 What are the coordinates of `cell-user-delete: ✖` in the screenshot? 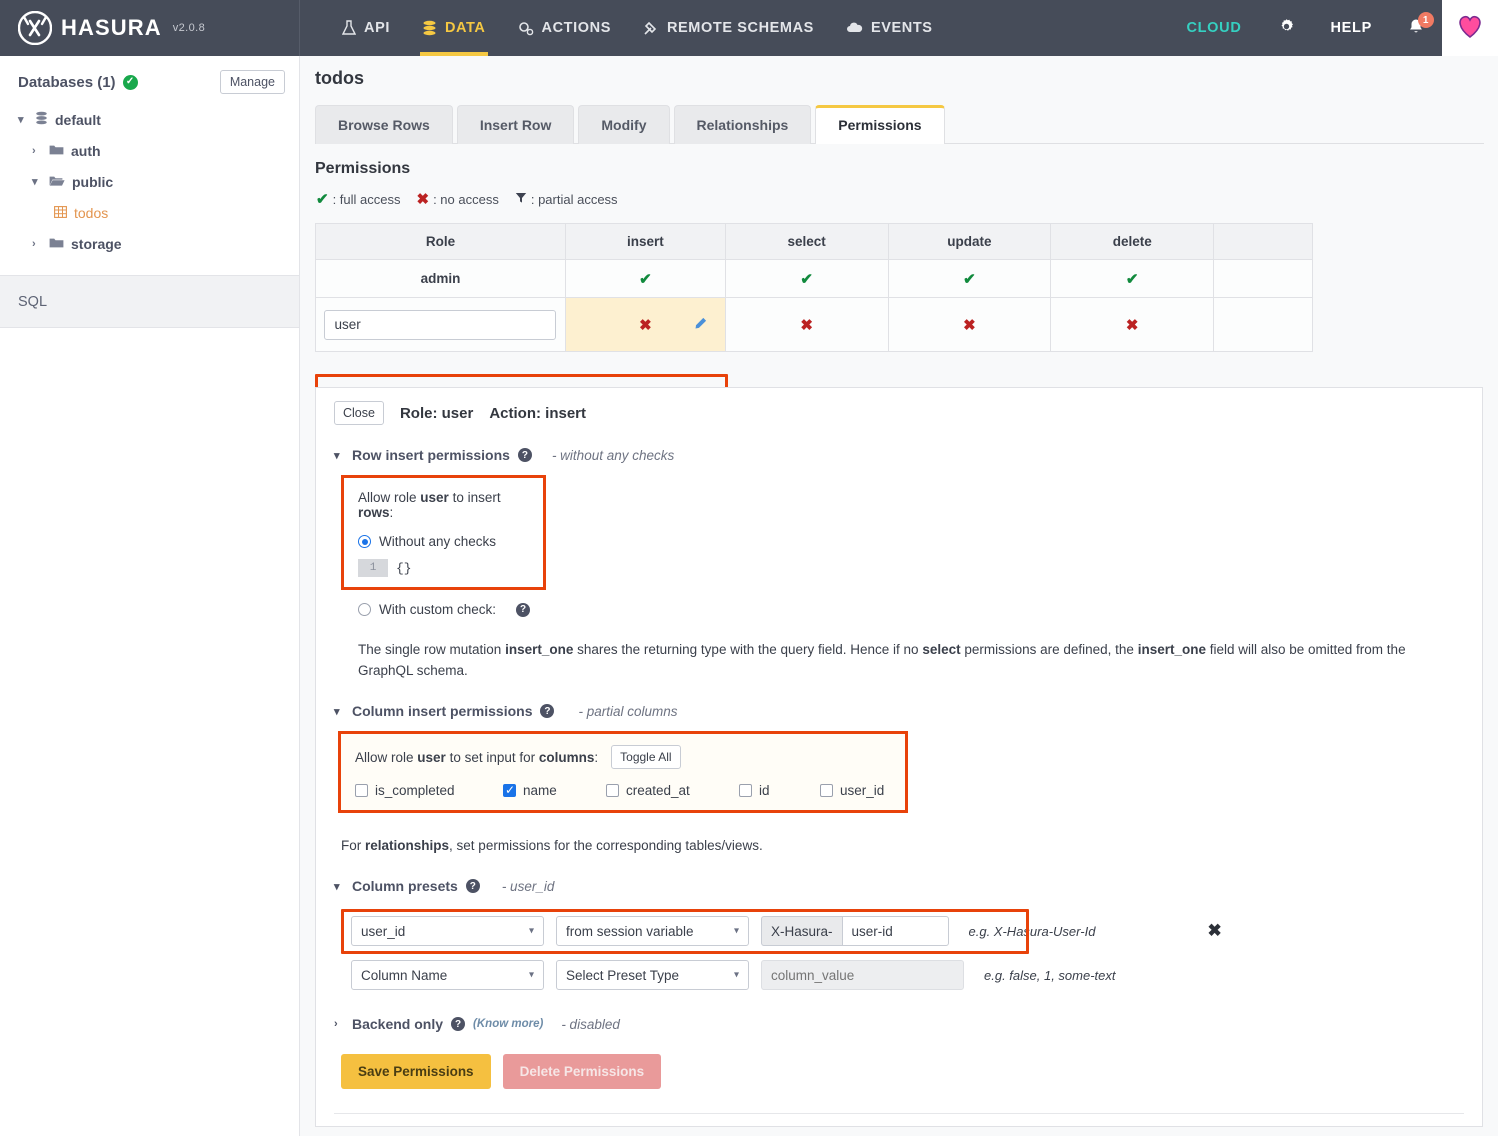 It's located at (1132, 324).